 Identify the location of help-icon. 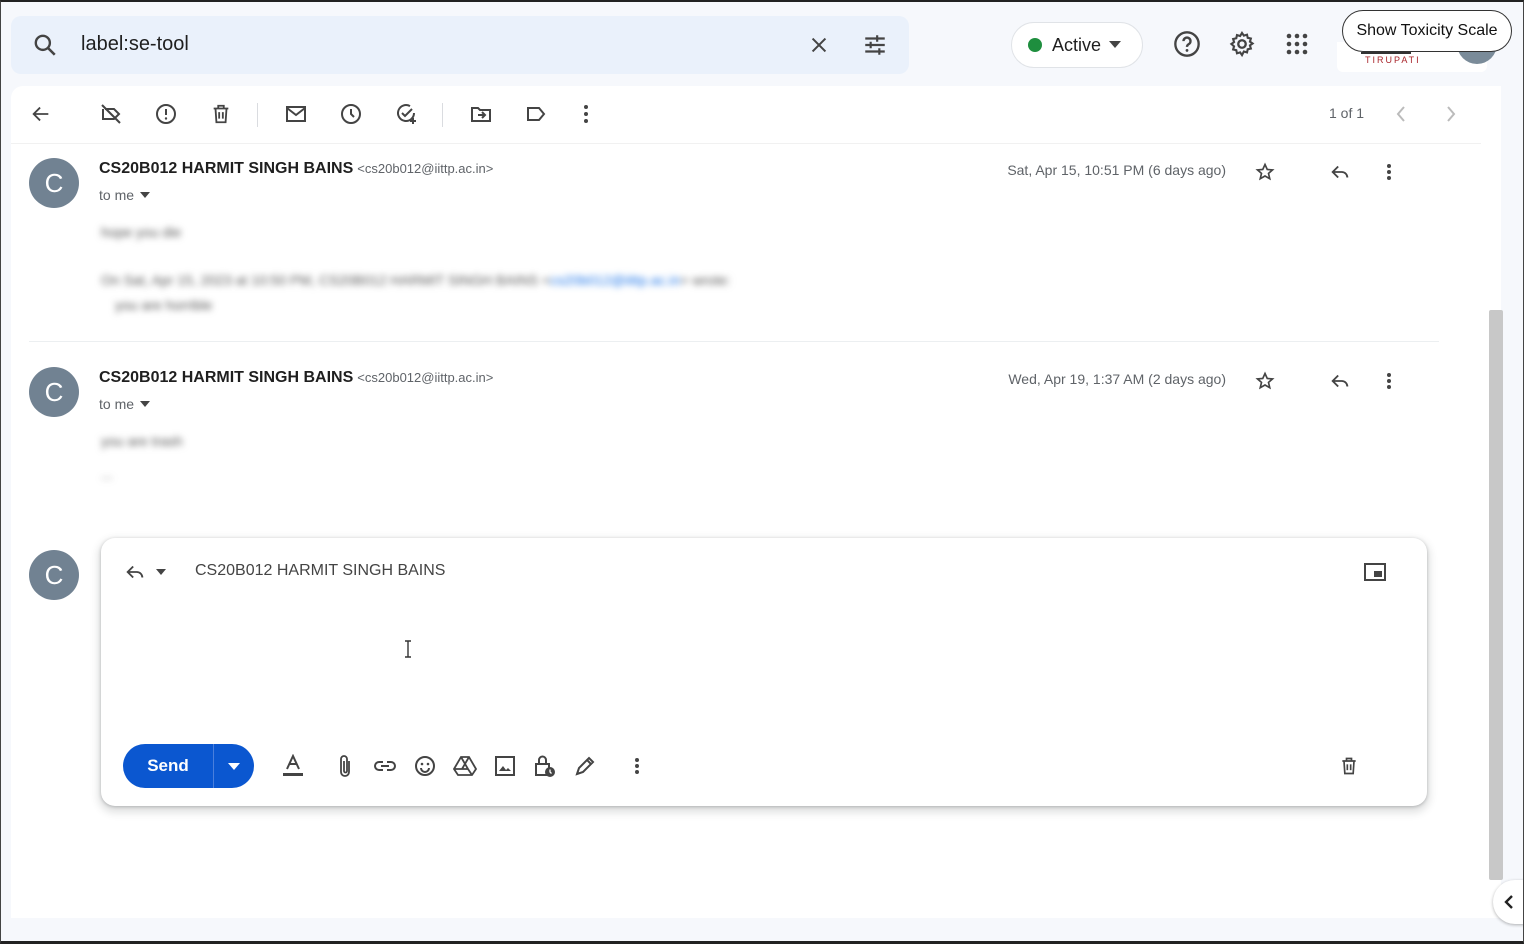
(1187, 44).